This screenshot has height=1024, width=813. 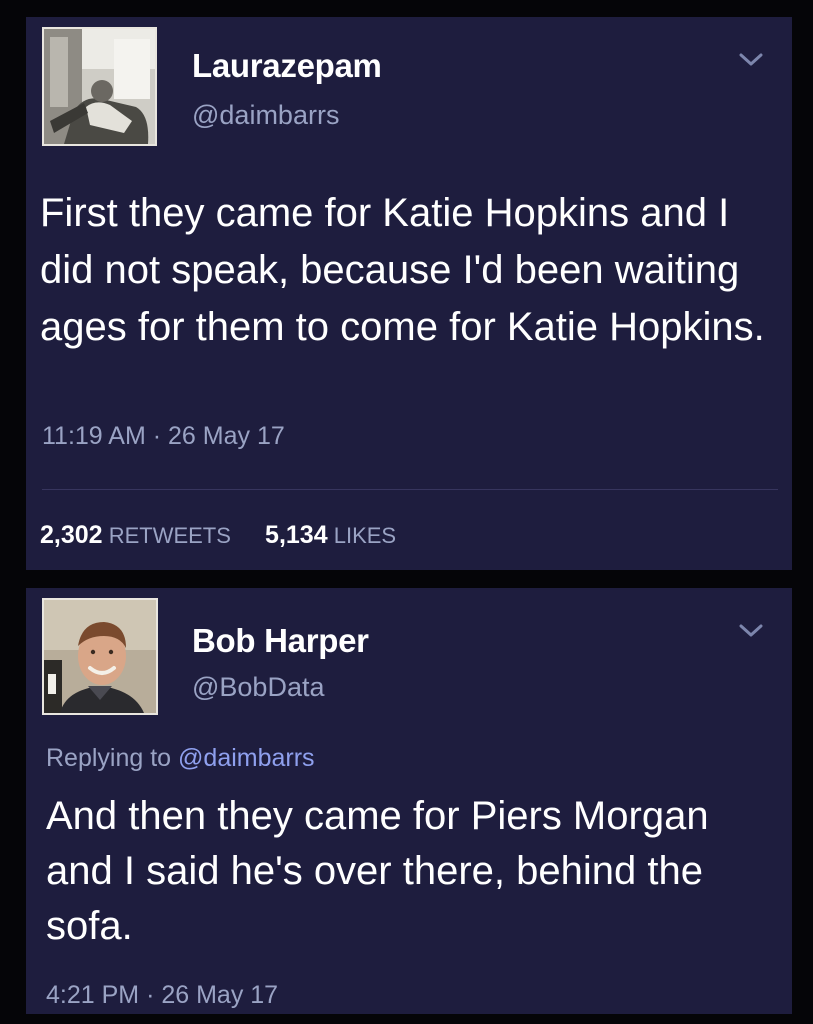 What do you see at coordinates (296, 535) in the screenshot?
I see `like-count: 5,134` at bounding box center [296, 535].